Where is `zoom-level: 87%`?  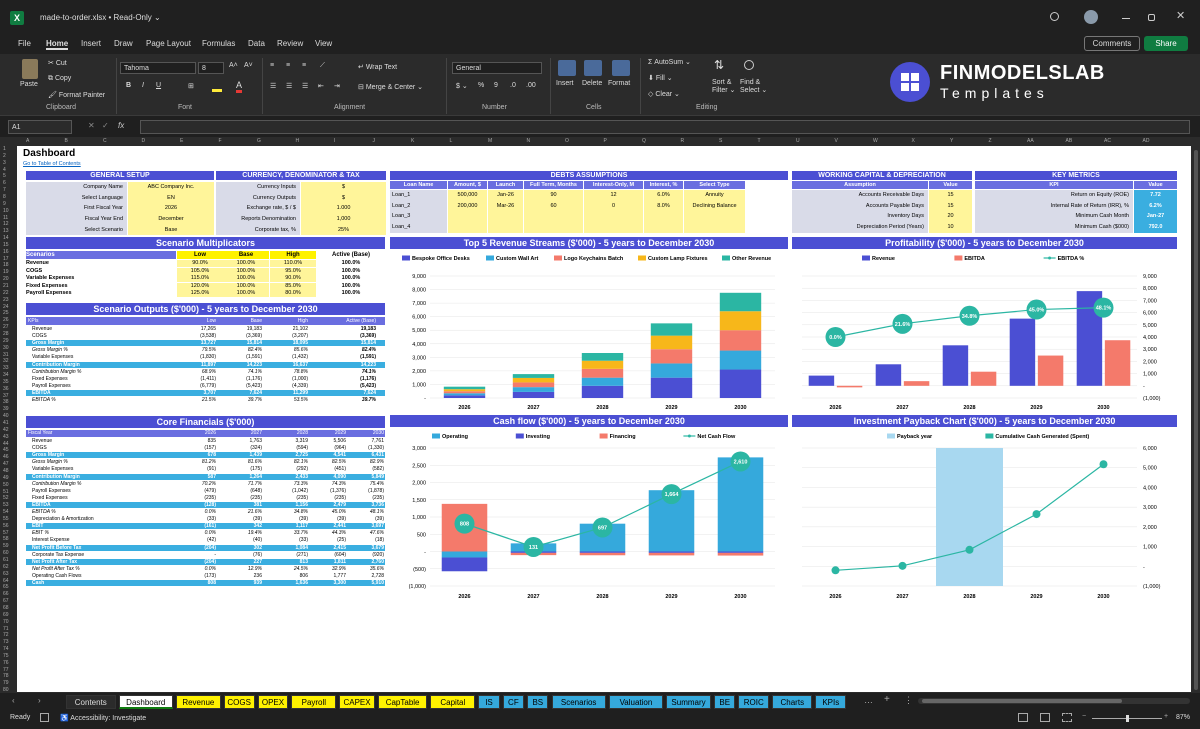
zoom-level: 87% is located at coordinates (1183, 717).